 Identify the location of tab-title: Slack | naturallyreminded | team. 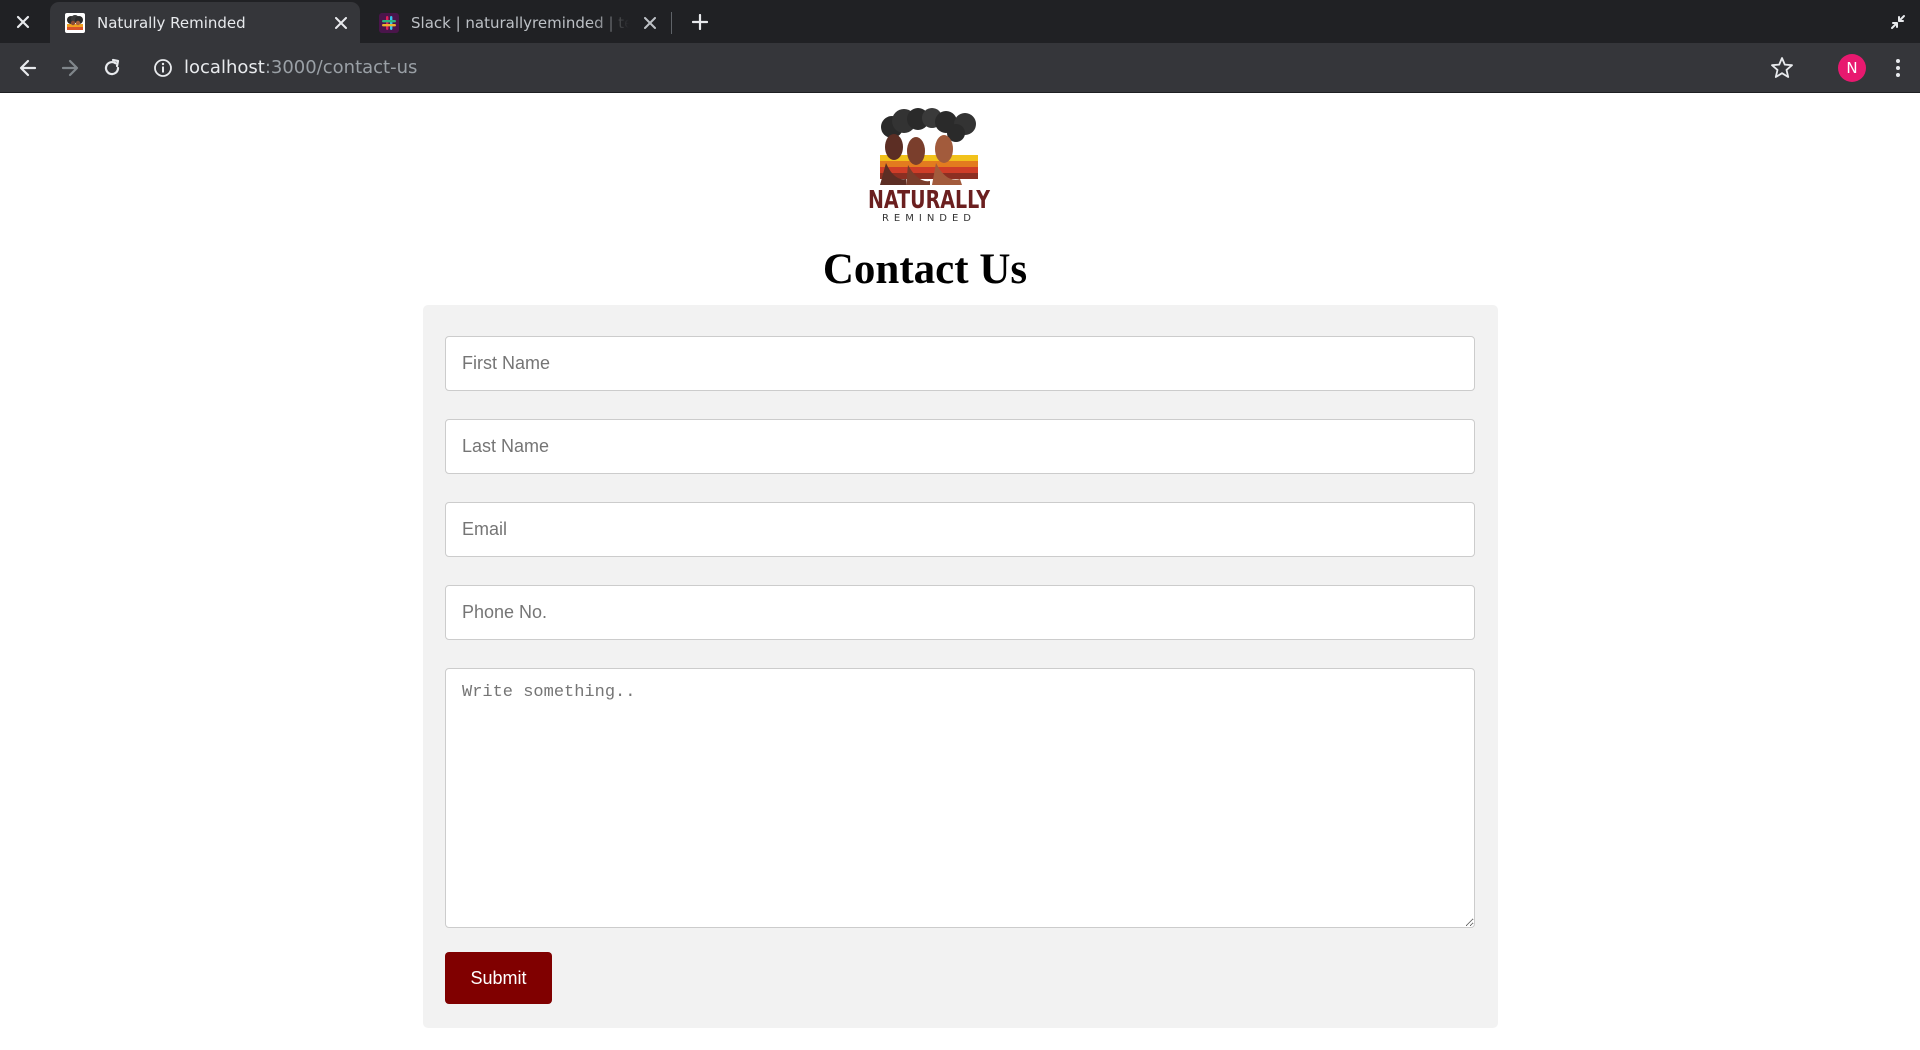
(520, 22).